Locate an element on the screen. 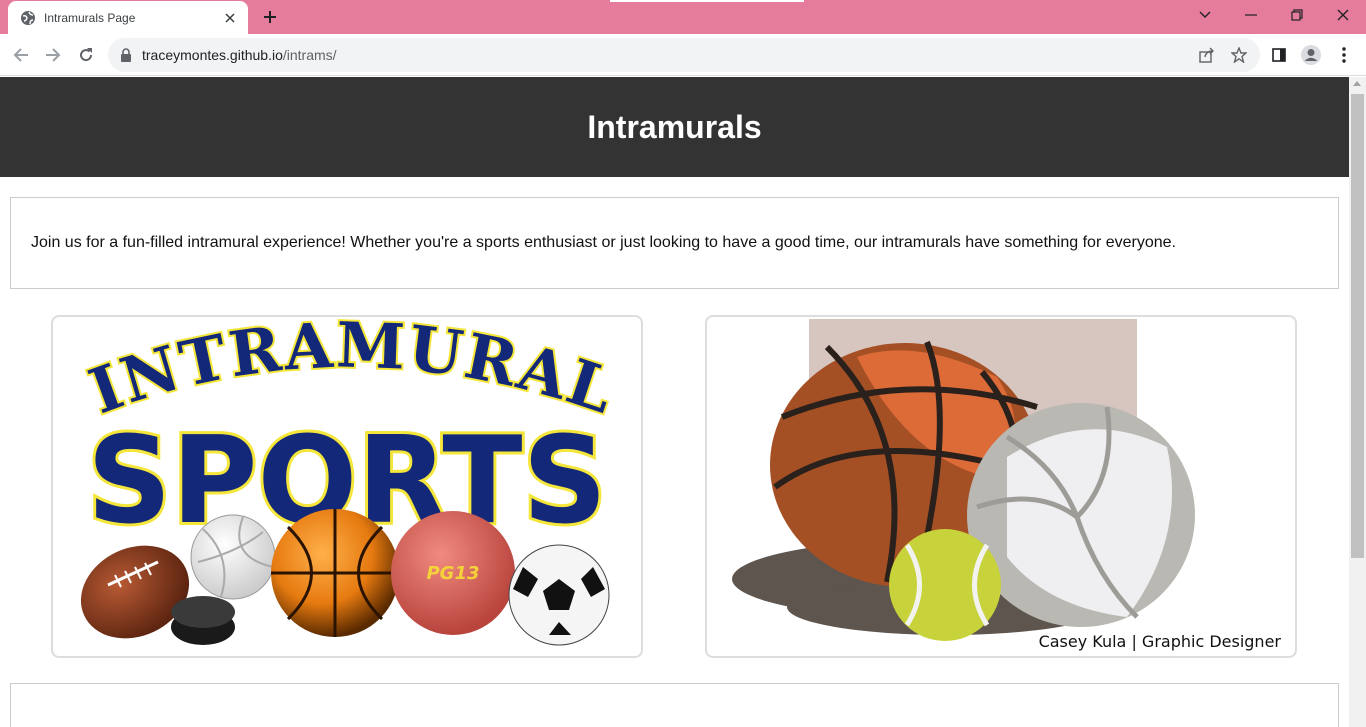 Image resolution: width=1366 pixels, height=727 pixels. profile-avatar-icon is located at coordinates (1311, 55).